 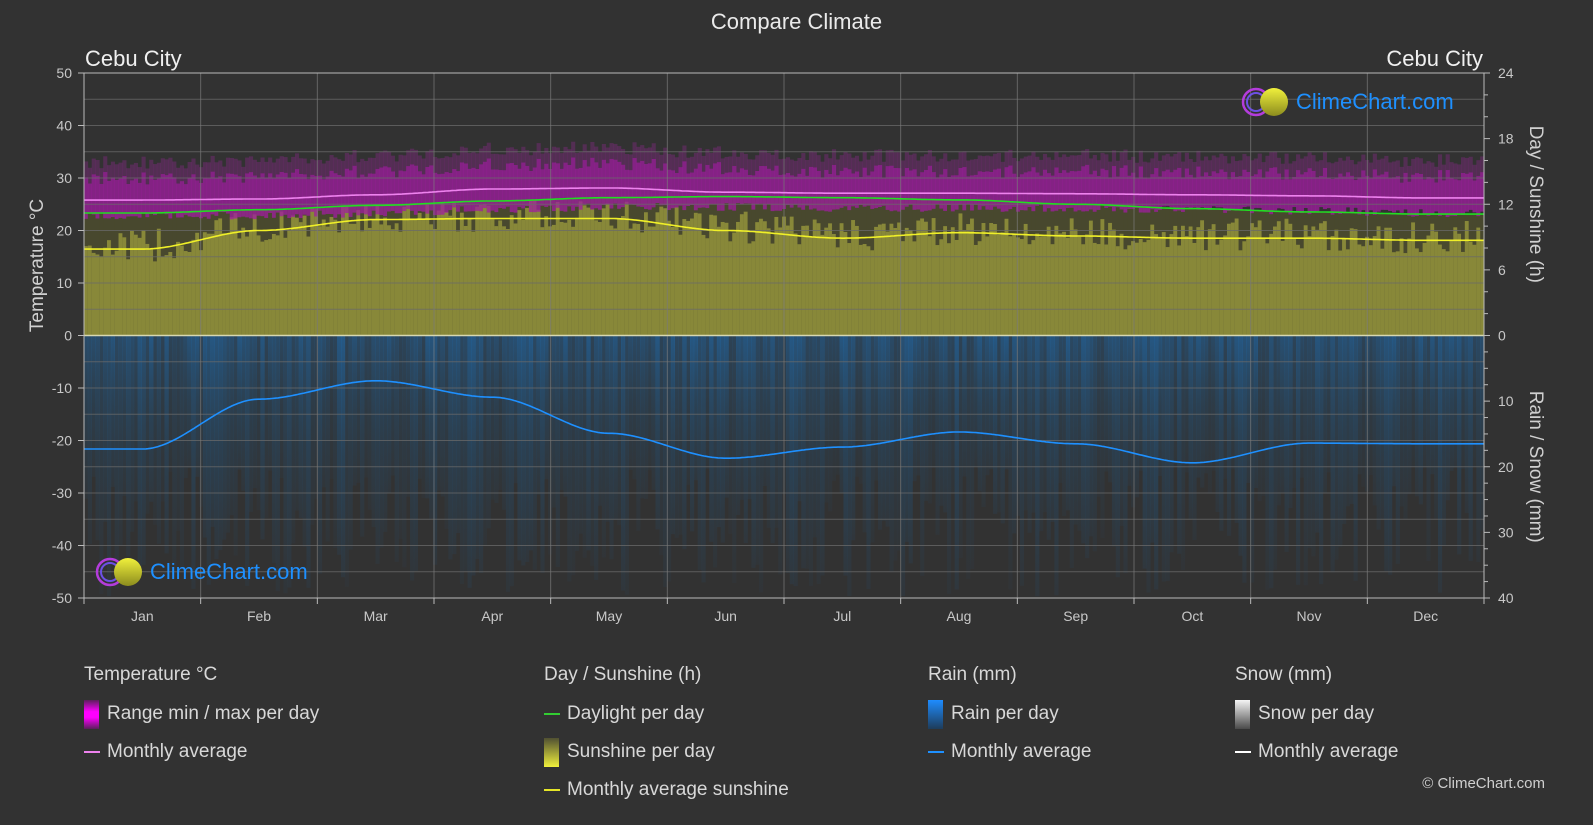 What do you see at coordinates (1506, 204) in the screenshot?
I see `right-axis-tick-label: 12` at bounding box center [1506, 204].